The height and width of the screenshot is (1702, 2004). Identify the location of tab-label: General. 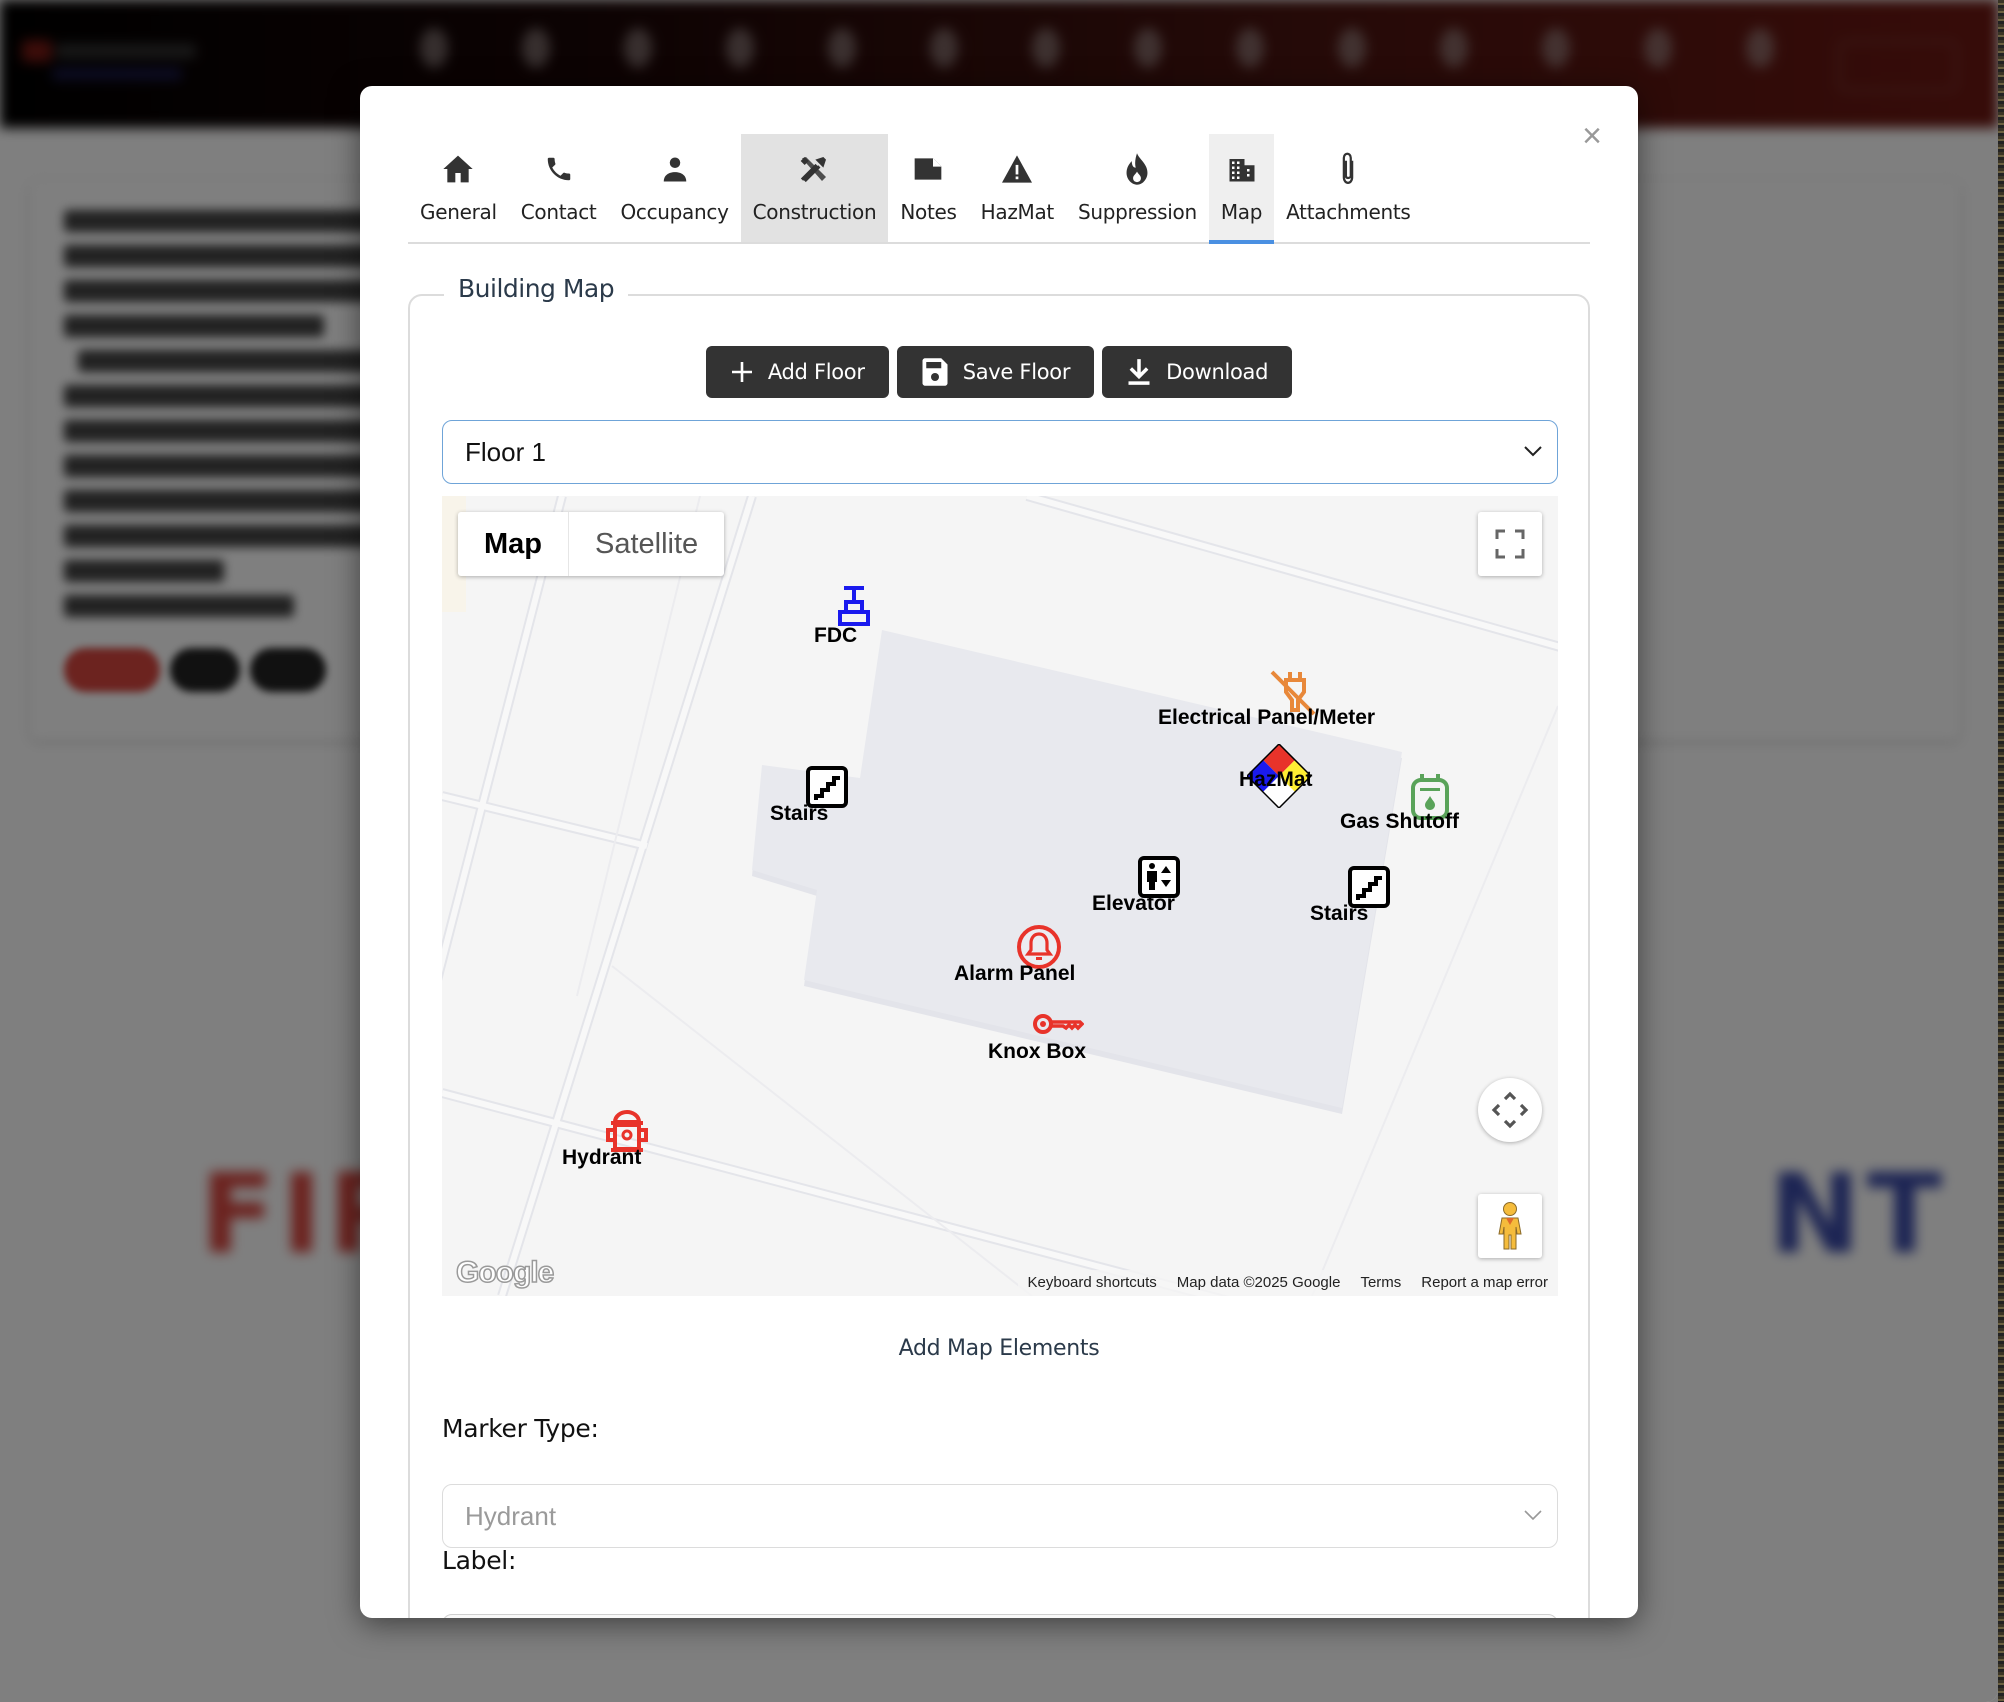
(458, 212).